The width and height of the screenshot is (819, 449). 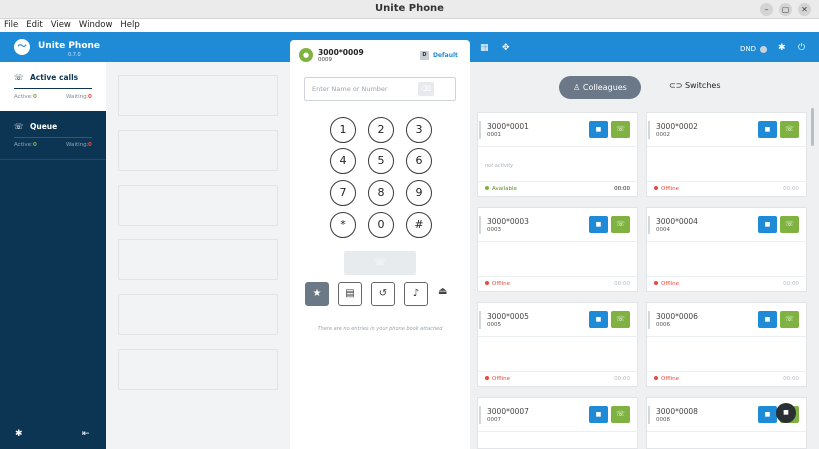 I want to click on backspace-icon: ⌫, so click(x=426, y=89).